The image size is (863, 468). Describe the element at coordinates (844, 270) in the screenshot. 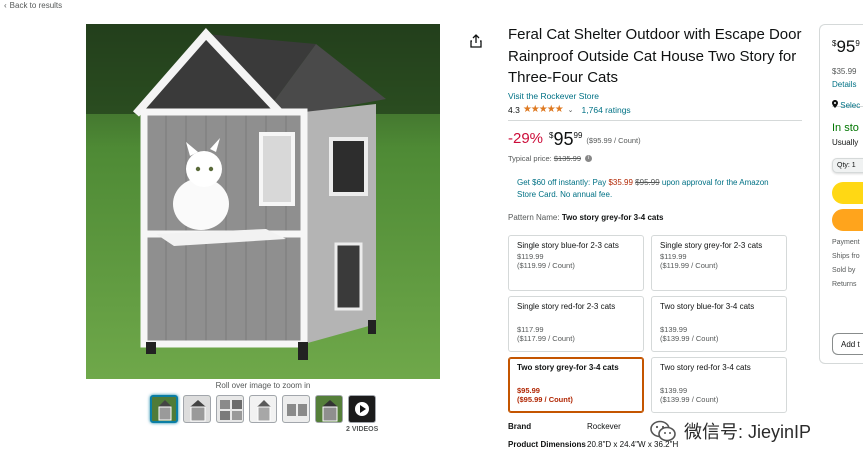

I see `sold-by-label: Sold by` at that location.